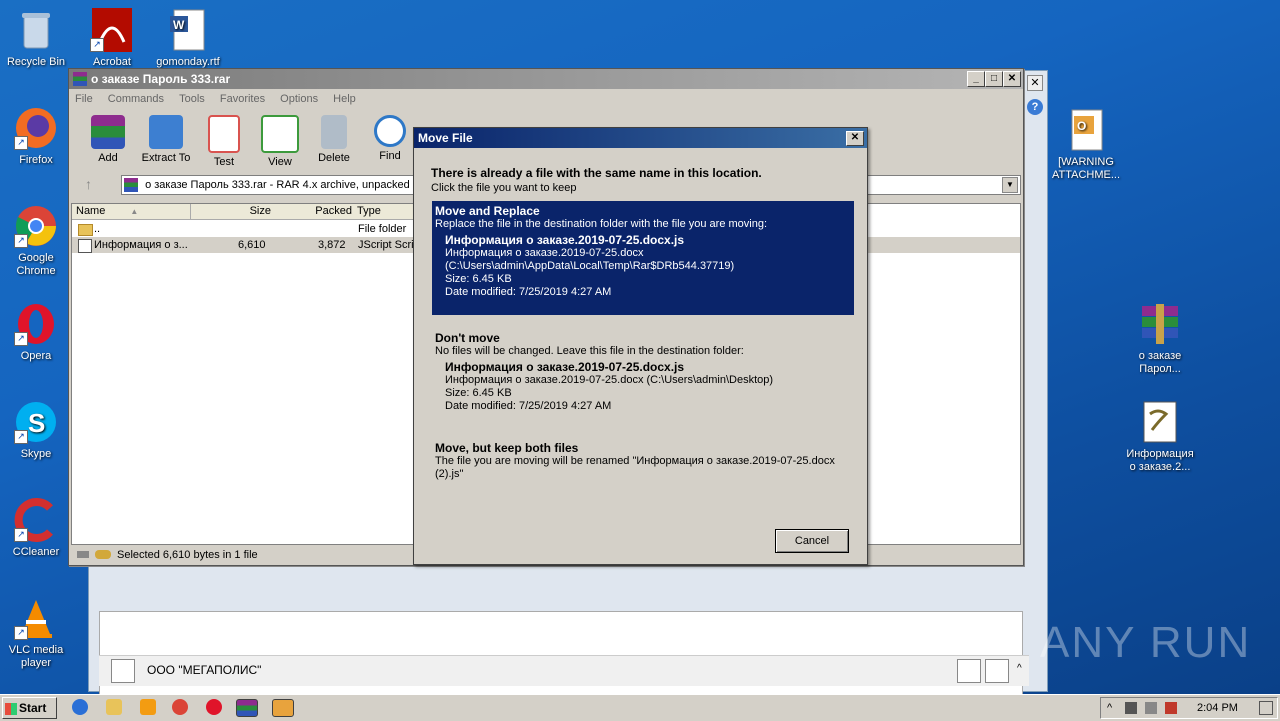 The height and width of the screenshot is (721, 1280). Describe the element at coordinates (192, 99) in the screenshot. I see `menu-tools: Tools` at that location.